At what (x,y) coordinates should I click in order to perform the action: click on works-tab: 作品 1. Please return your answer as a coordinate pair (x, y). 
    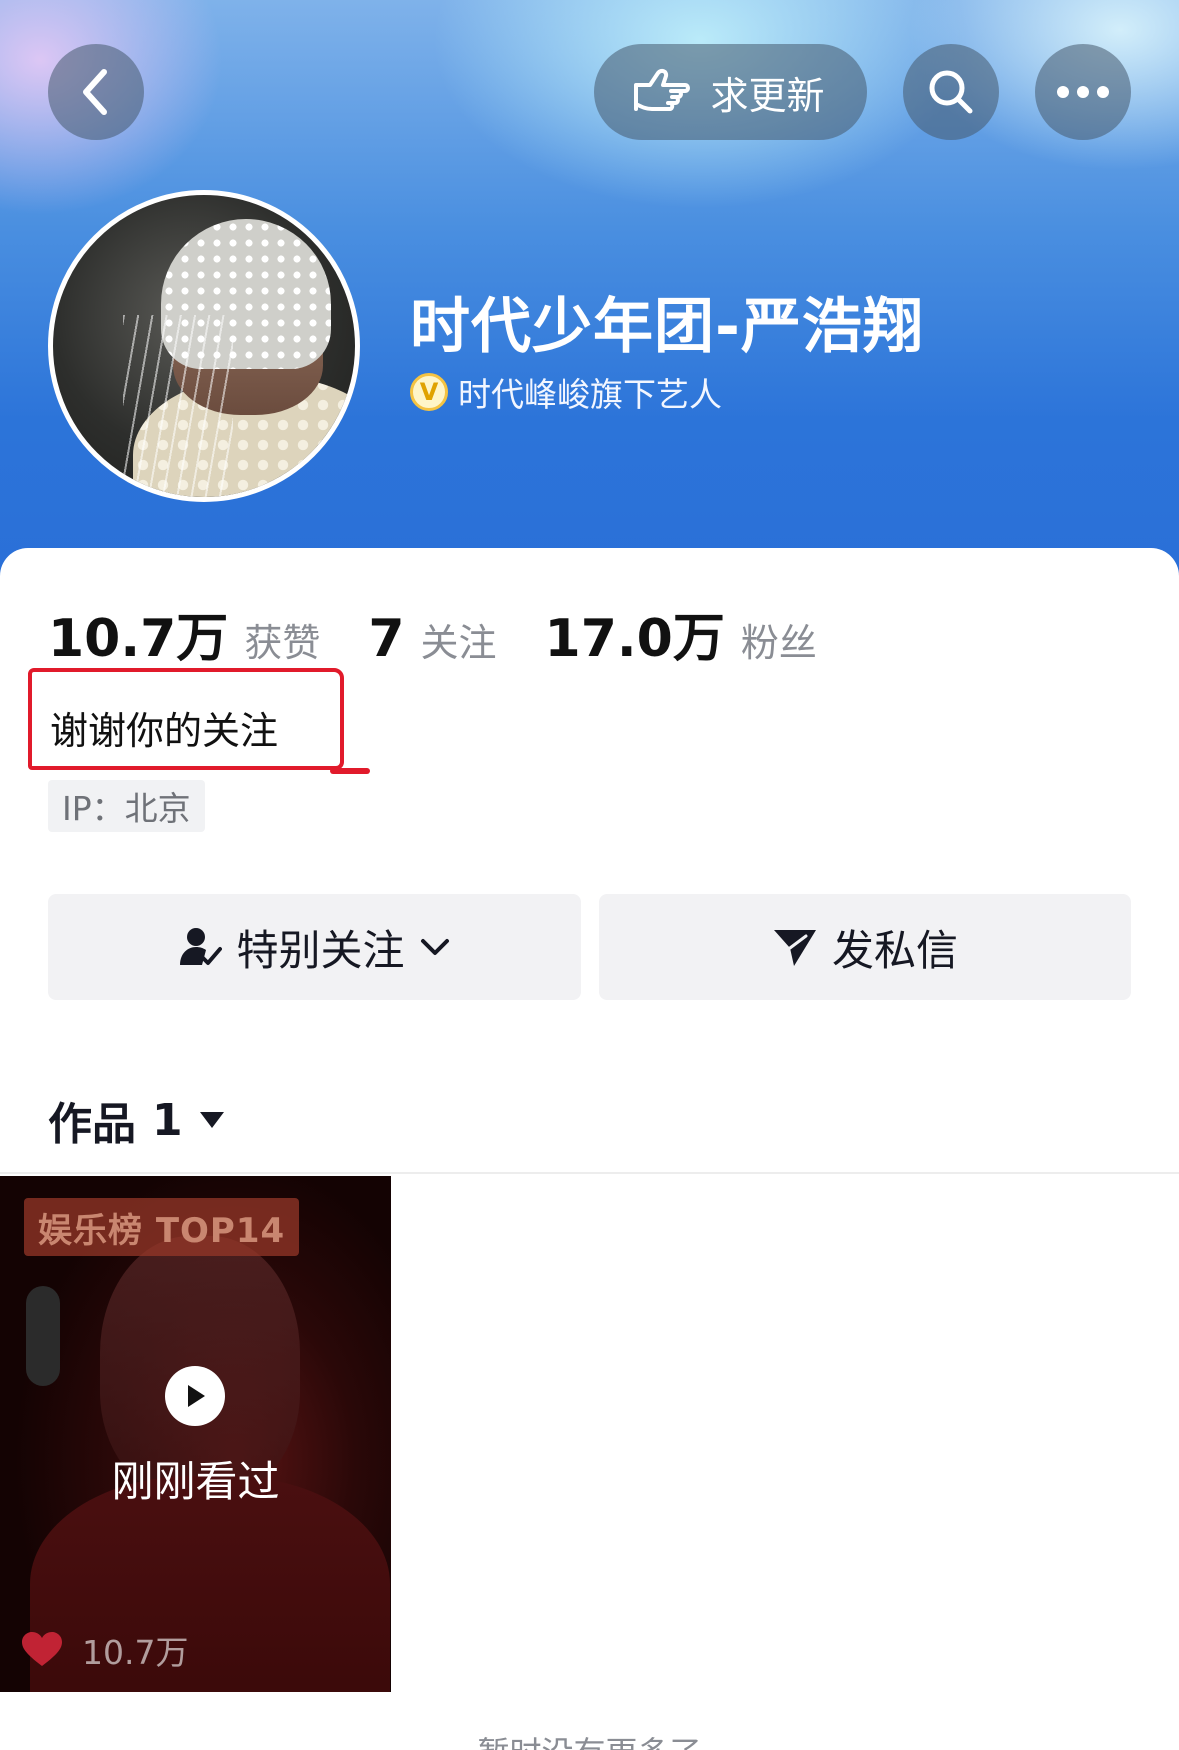
    Looking at the image, I should click on (136, 1120).